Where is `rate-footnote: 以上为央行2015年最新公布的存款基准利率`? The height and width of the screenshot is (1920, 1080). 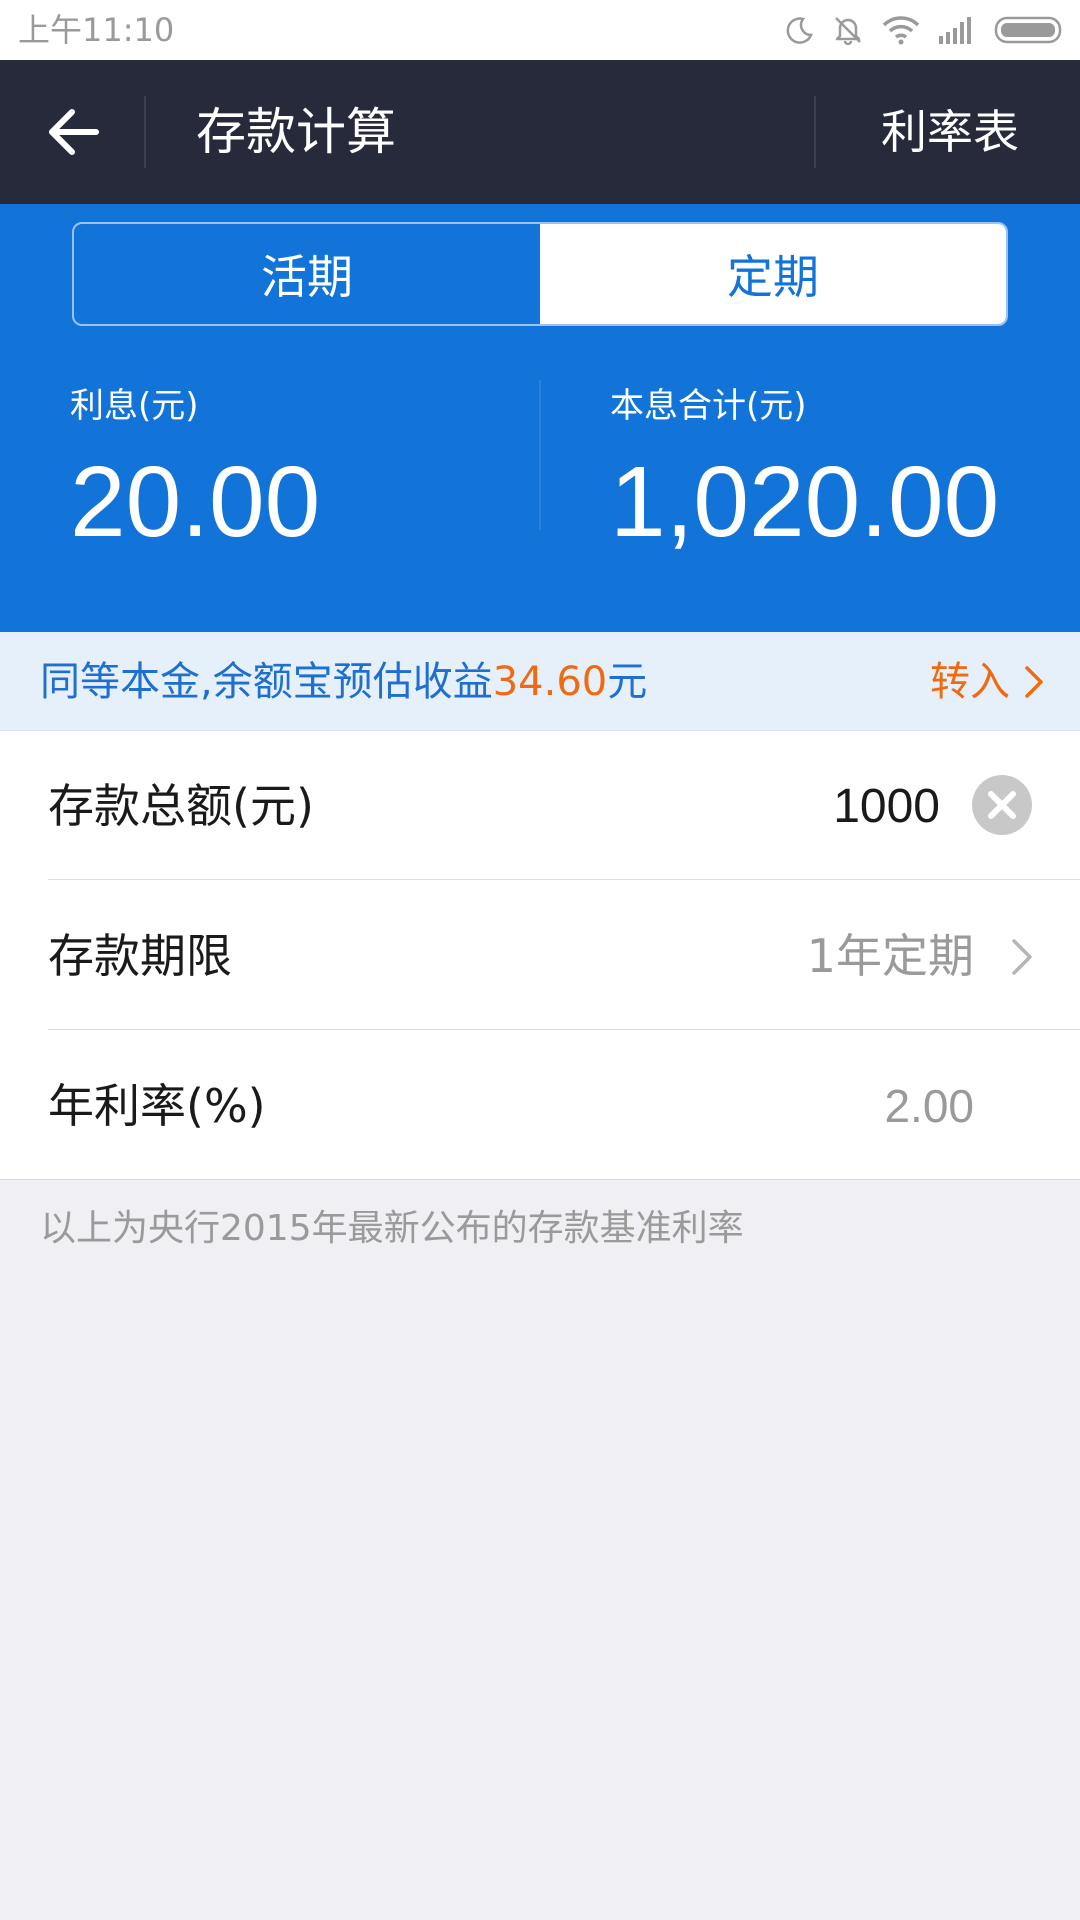
rate-footnote: 以上为央行2015年最新公布的存款基准利率 is located at coordinates (392, 1228).